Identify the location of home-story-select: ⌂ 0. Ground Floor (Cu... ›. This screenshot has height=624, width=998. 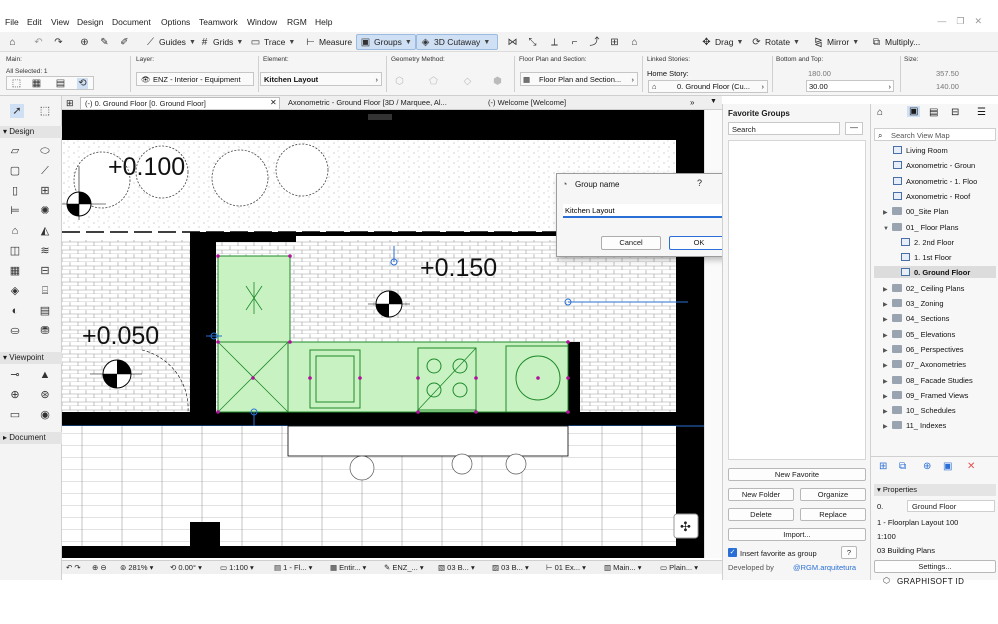
(708, 86).